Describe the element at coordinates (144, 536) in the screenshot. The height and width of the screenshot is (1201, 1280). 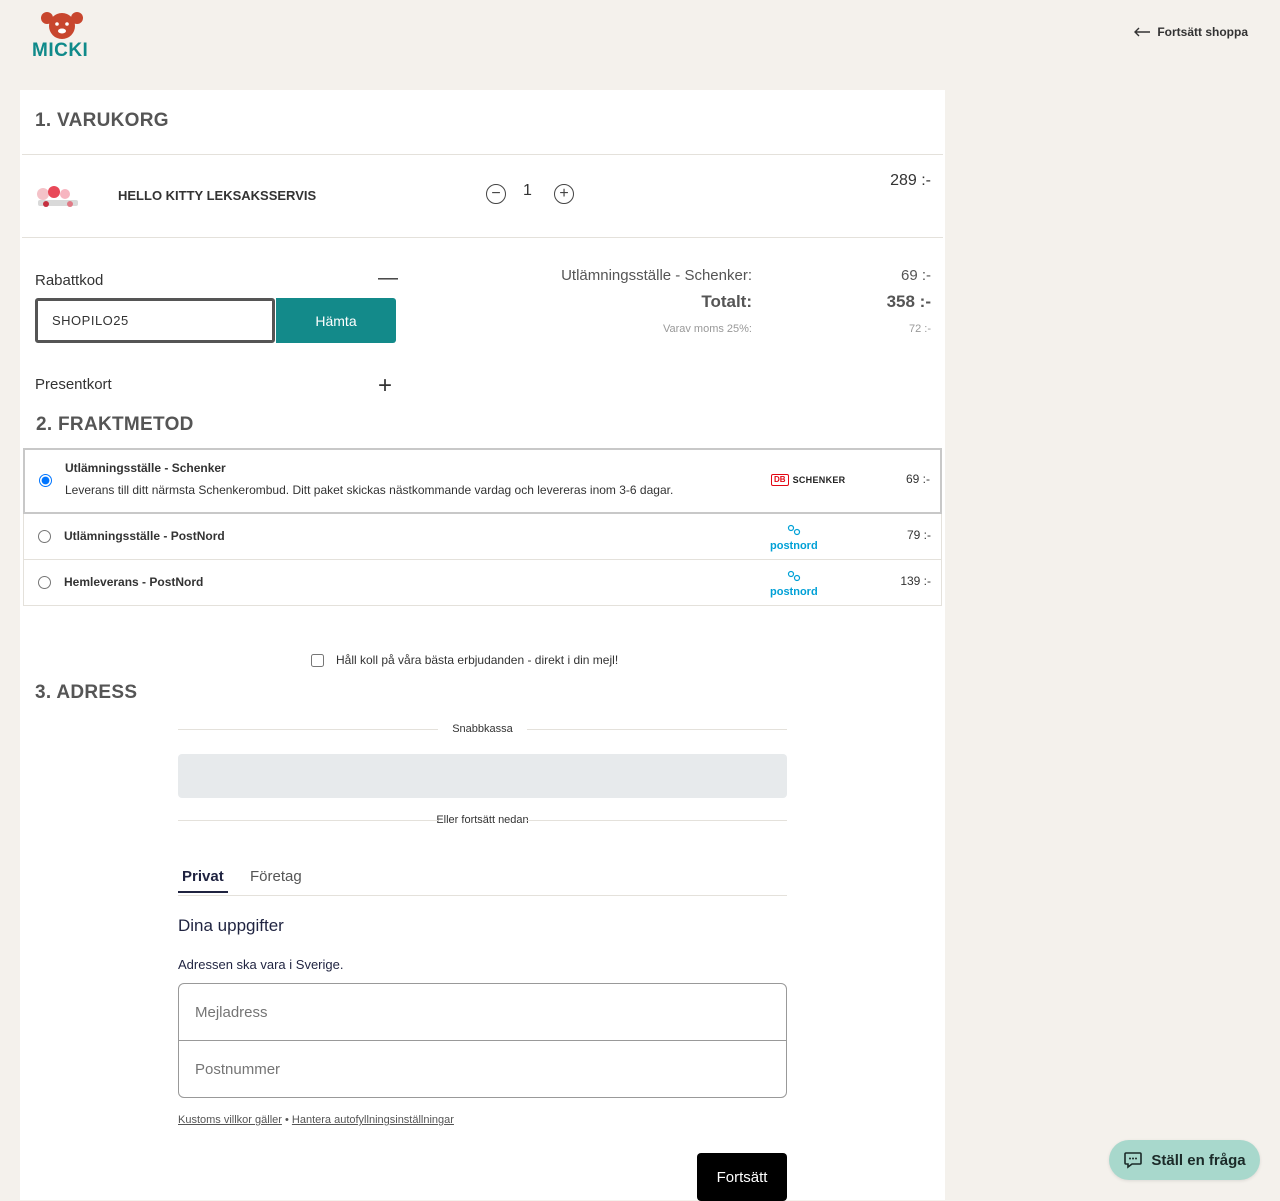
I see `shipping-option-name: Utlämningsställe - PostNord` at that location.